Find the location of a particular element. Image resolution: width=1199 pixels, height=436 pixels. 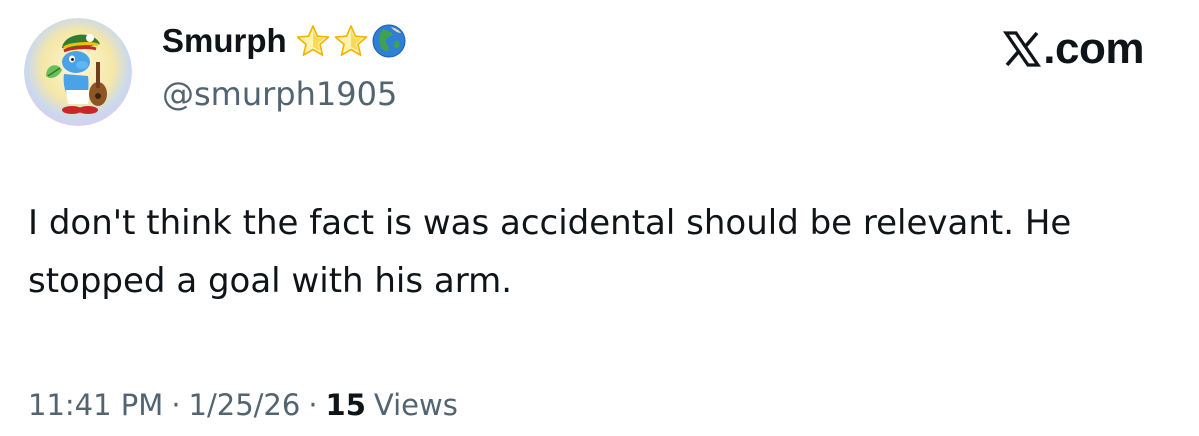

brand-watermark: .com is located at coordinates (1073, 49).